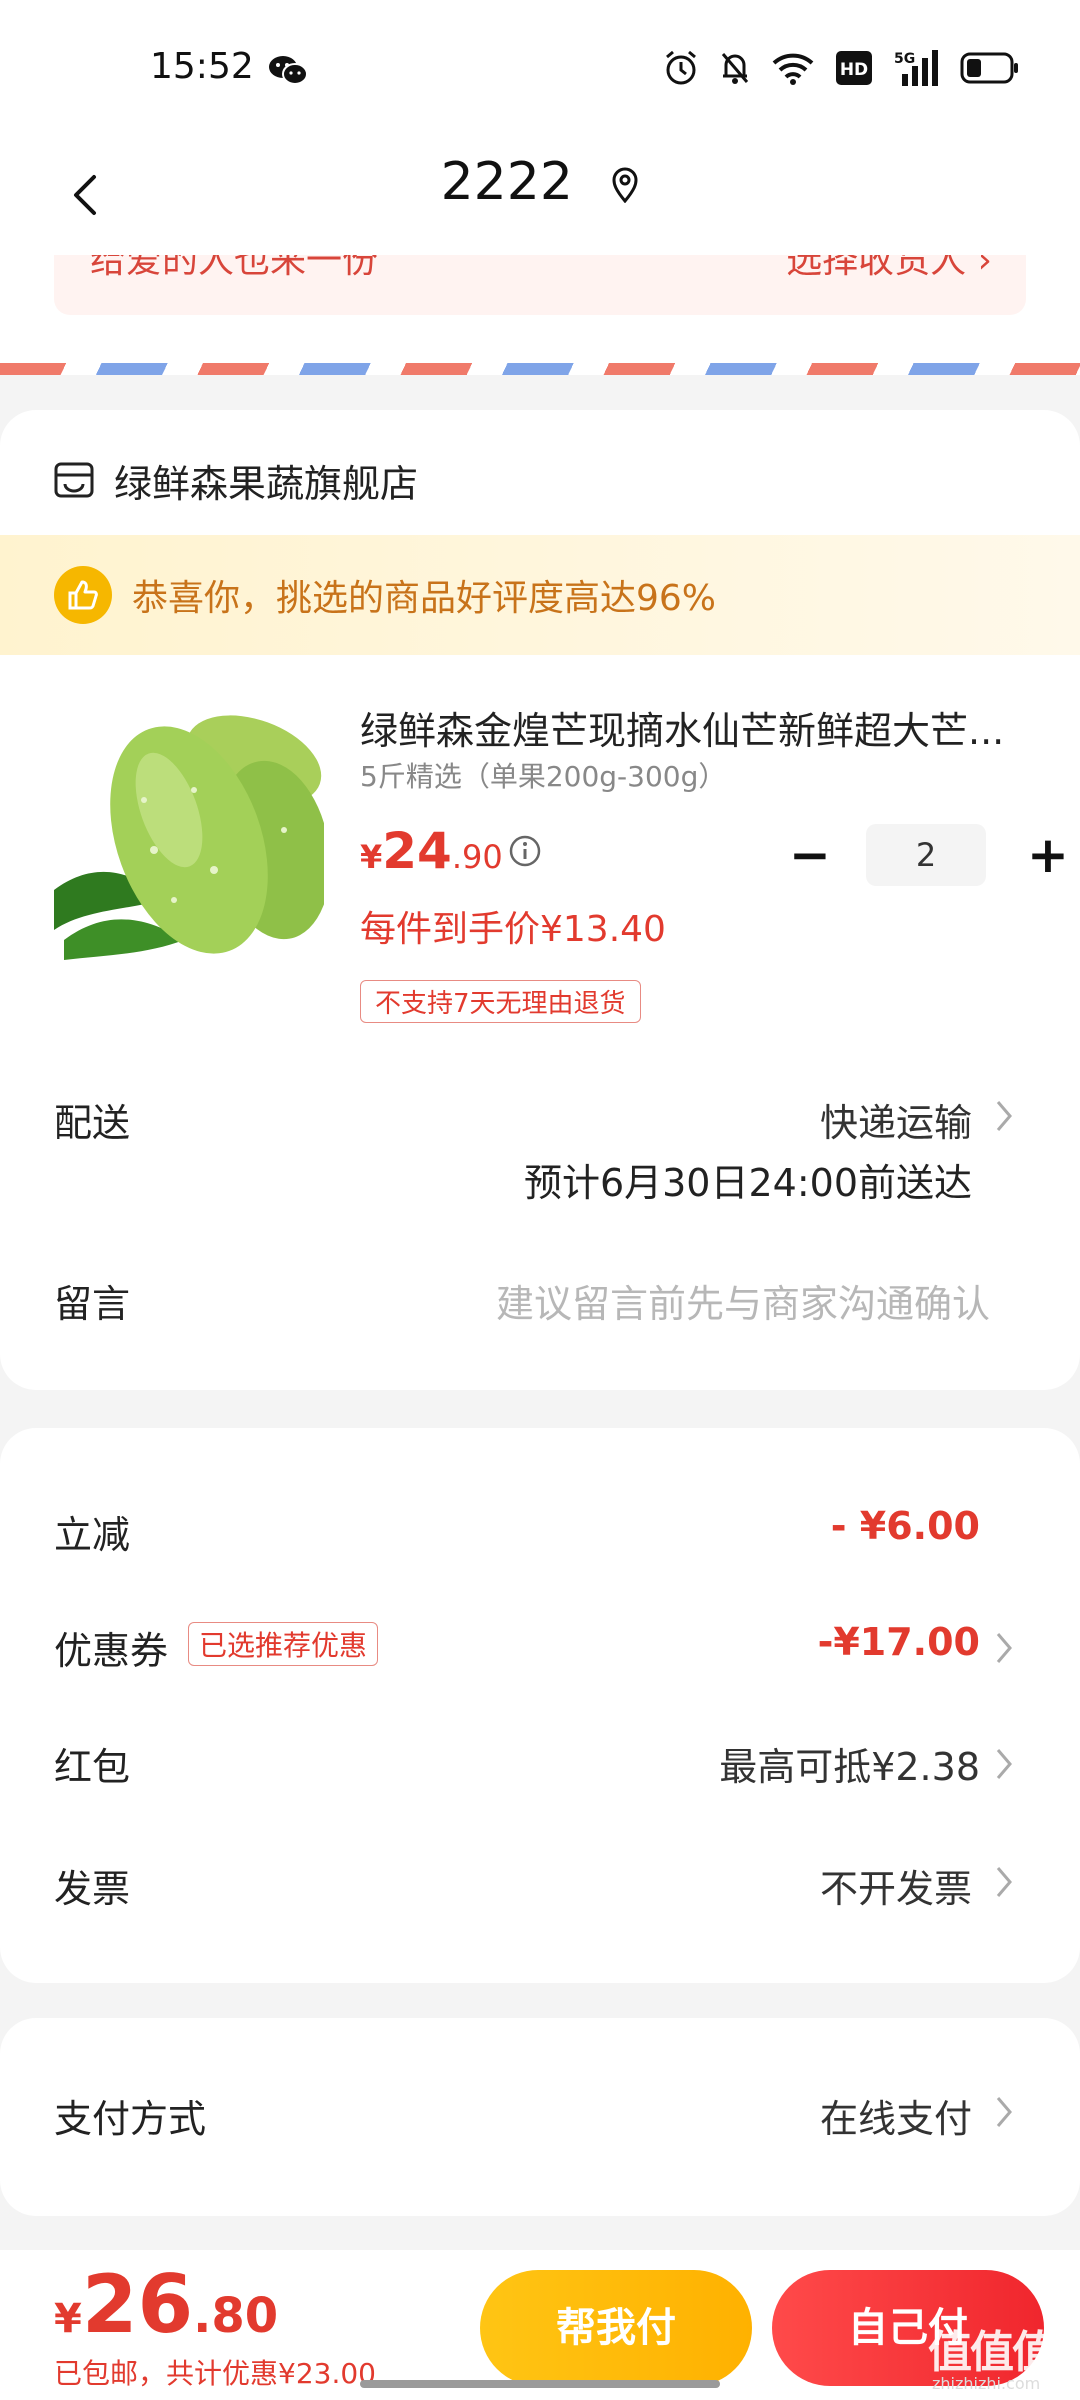 This screenshot has height=2400, width=1080. Describe the element at coordinates (896, 1119) in the screenshot. I see `delivery-method: 快递运输` at that location.